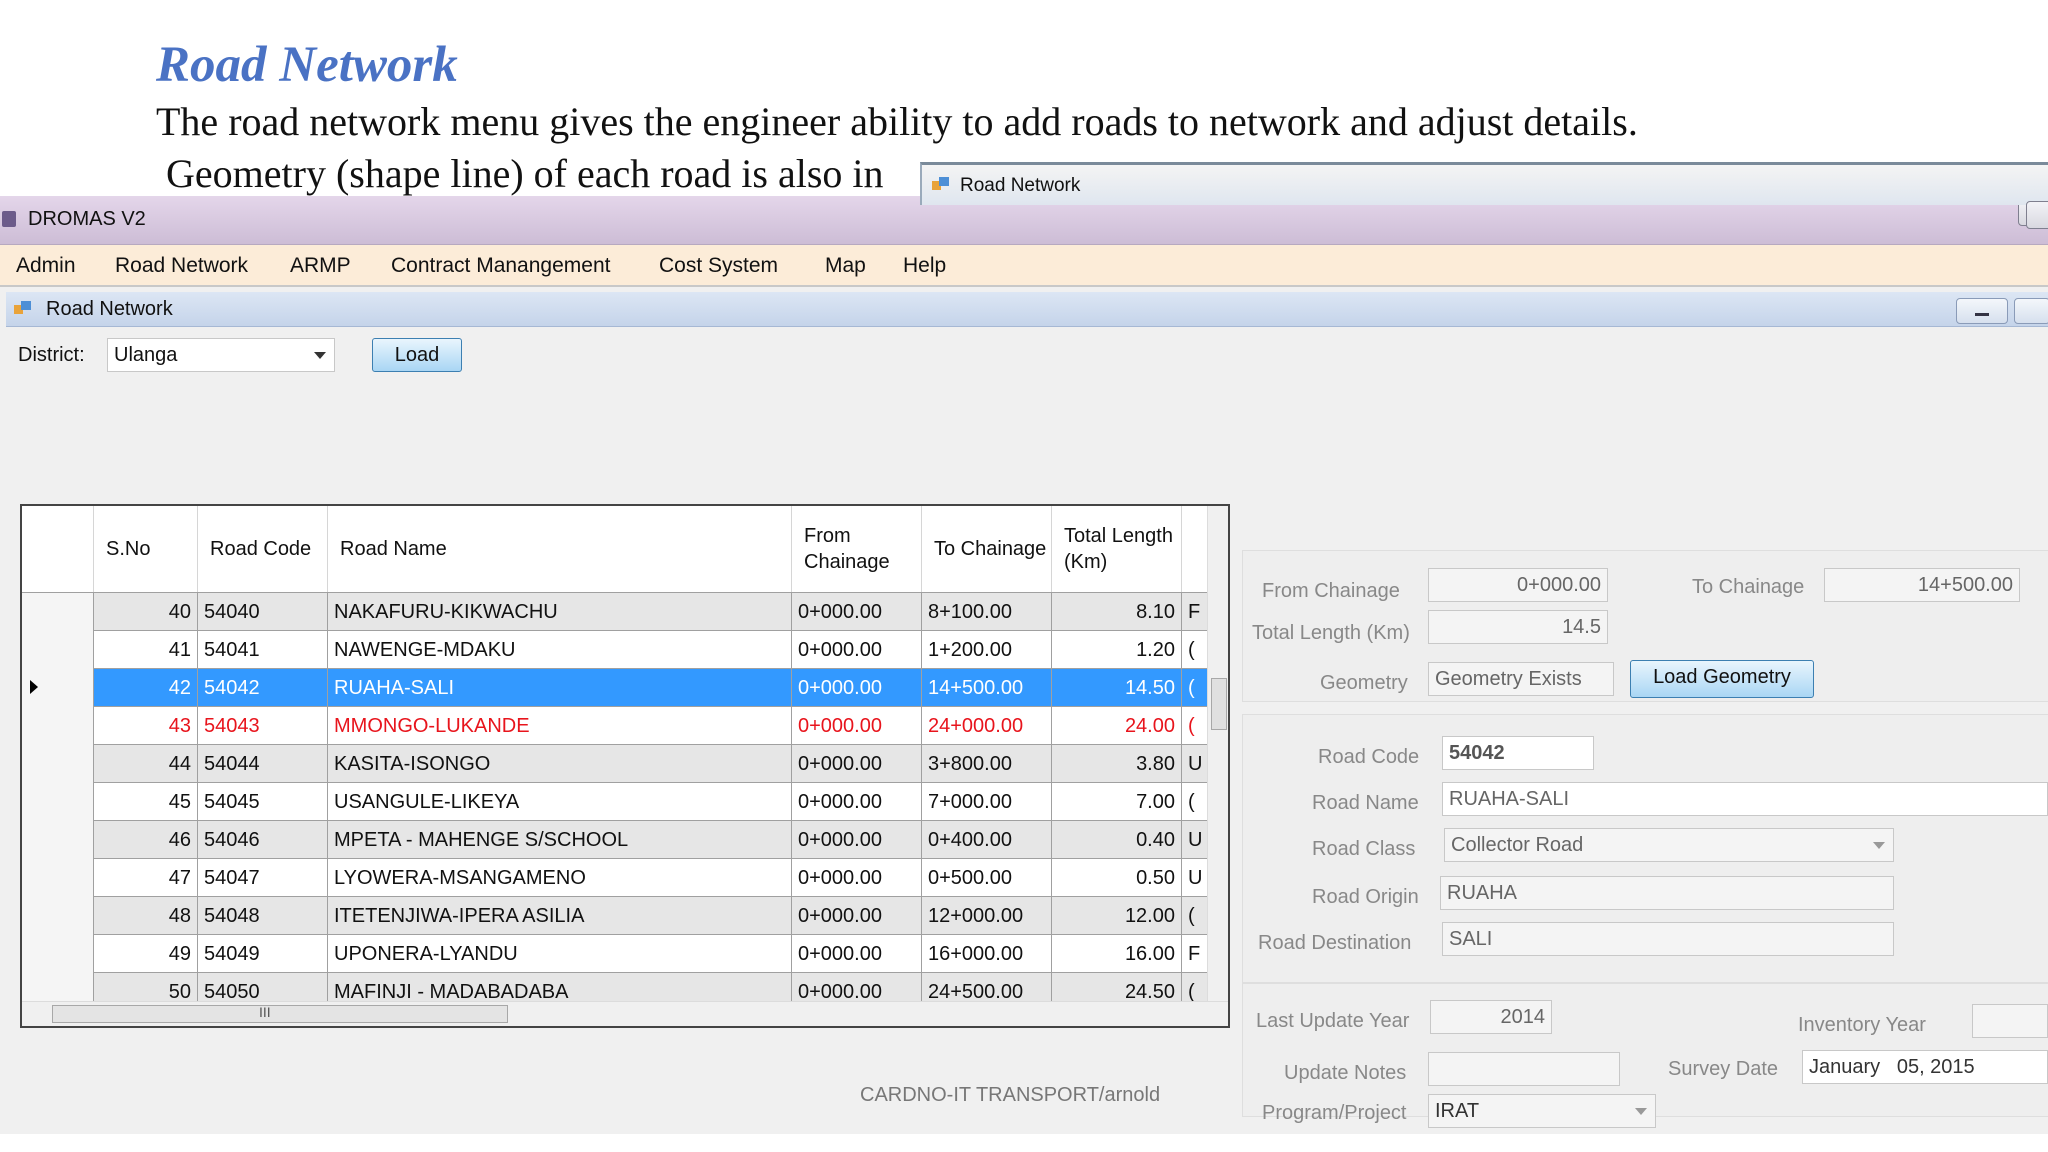 The image size is (2048, 1152). Describe the element at coordinates (1117, 802) in the screenshot. I see `cell-len: 7.00` at that location.